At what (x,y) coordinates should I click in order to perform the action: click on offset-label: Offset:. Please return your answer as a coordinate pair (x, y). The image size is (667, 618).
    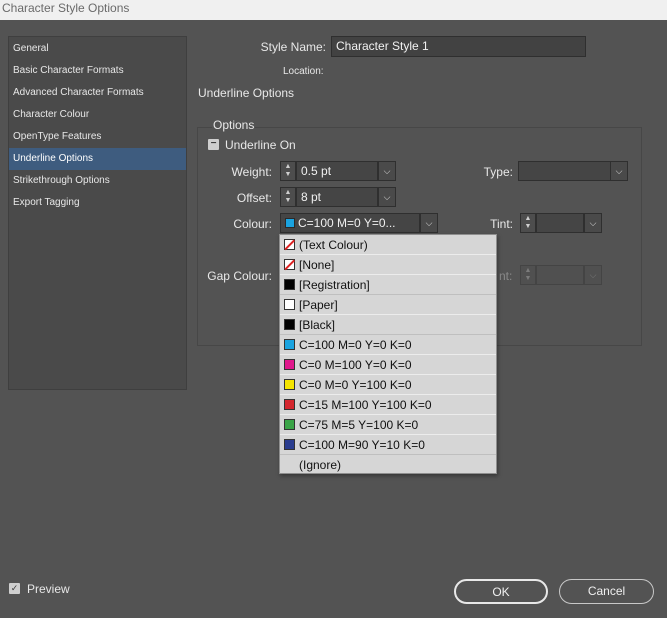
    Looking at the image, I should click on (254, 198).